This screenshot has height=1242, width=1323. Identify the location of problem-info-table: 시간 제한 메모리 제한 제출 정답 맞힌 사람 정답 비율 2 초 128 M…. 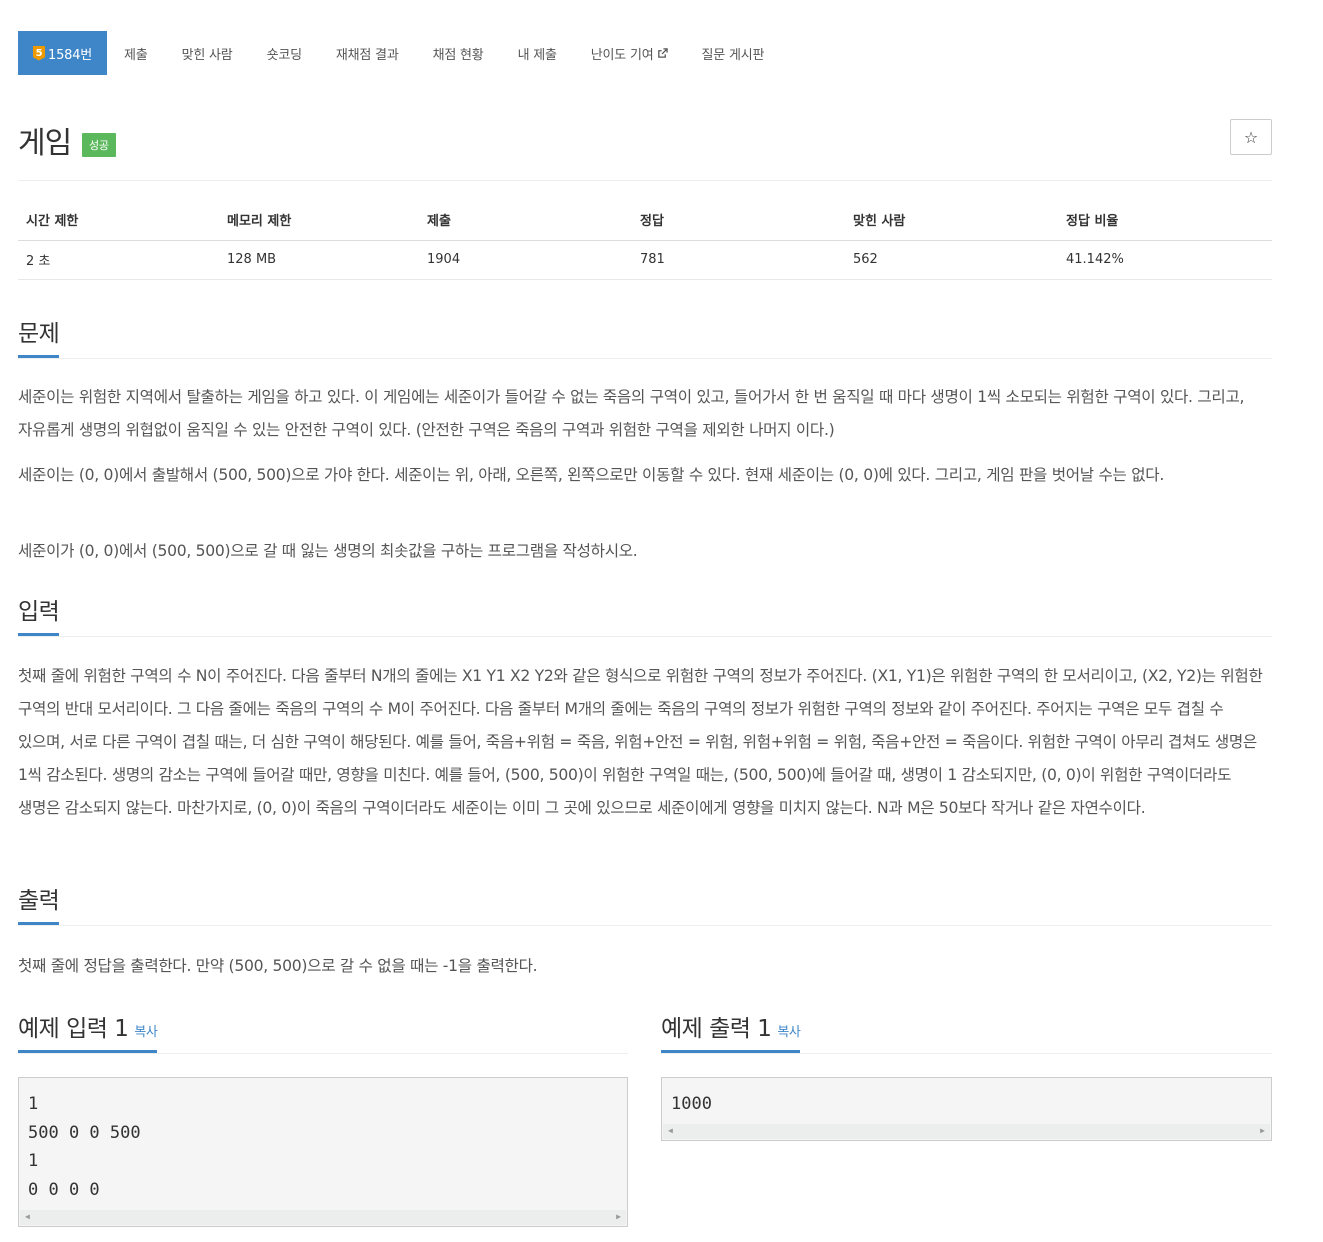
(645, 240).